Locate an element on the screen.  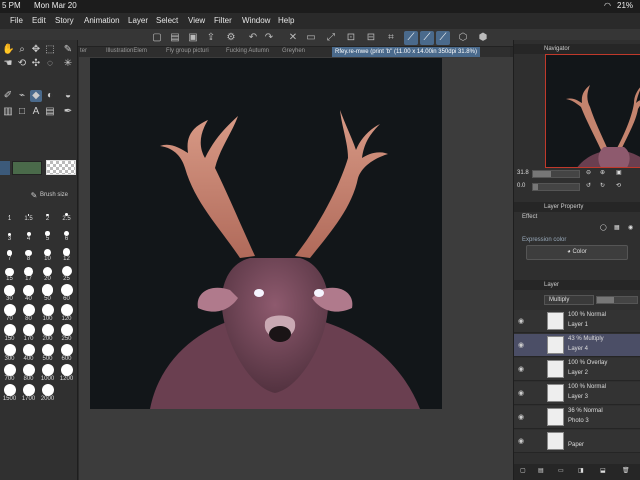
brush-size-option: 3 is located at coordinates (9, 233).